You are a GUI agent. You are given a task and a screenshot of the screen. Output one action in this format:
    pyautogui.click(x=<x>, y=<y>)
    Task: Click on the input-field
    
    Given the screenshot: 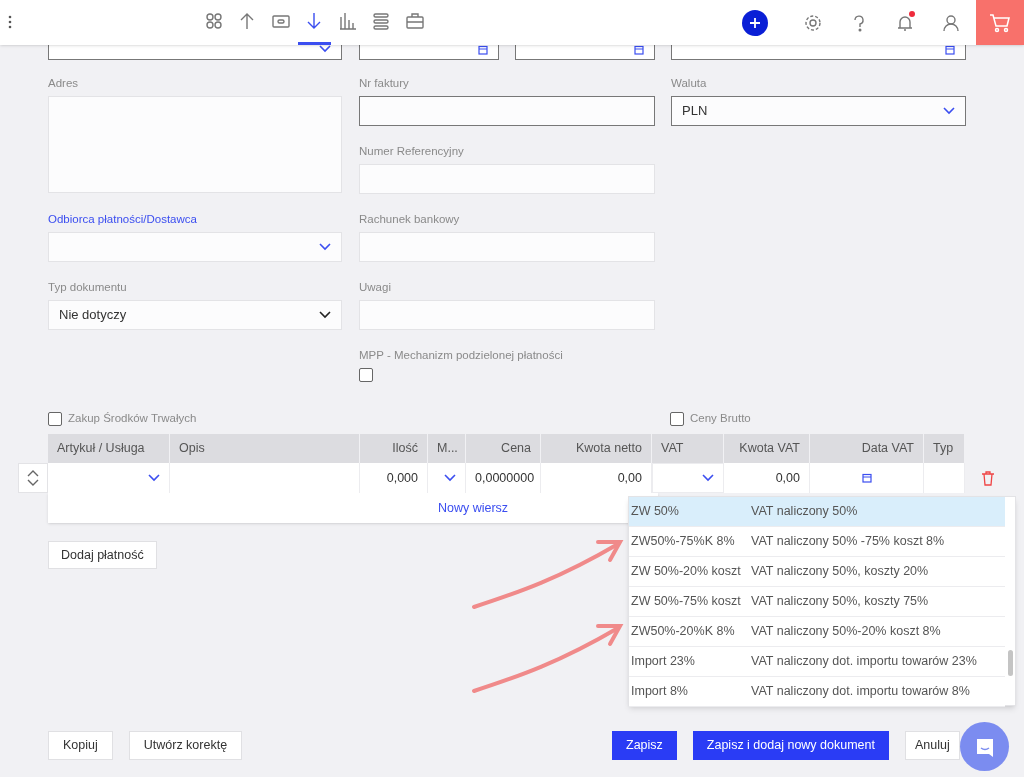 What is the action you would take?
    pyautogui.click(x=507, y=111)
    